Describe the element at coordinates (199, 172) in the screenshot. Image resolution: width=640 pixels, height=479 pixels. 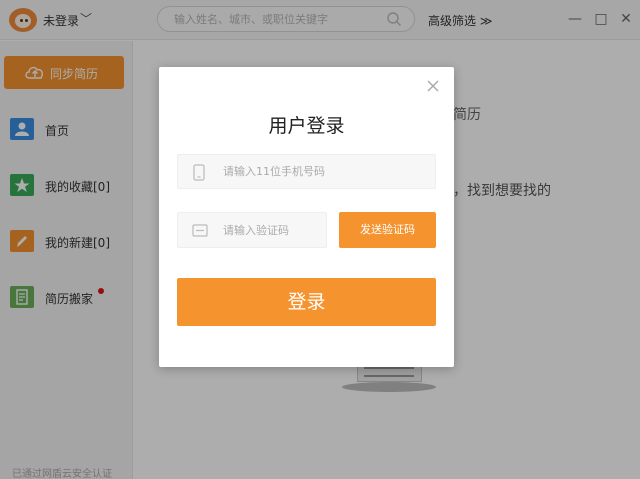
I see `phone-icon` at that location.